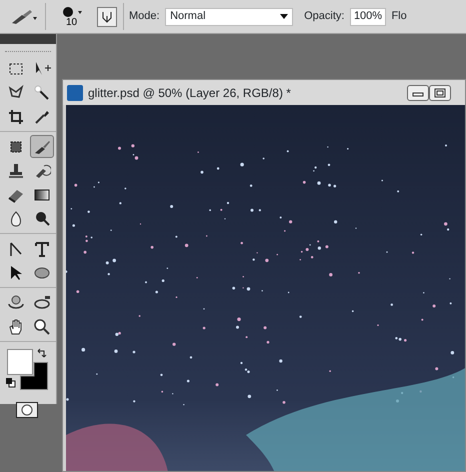  What do you see at coordinates (190, 93) in the screenshot?
I see `document-title: glitter.psd @ 50% (Layer 26, RGB/8) *` at bounding box center [190, 93].